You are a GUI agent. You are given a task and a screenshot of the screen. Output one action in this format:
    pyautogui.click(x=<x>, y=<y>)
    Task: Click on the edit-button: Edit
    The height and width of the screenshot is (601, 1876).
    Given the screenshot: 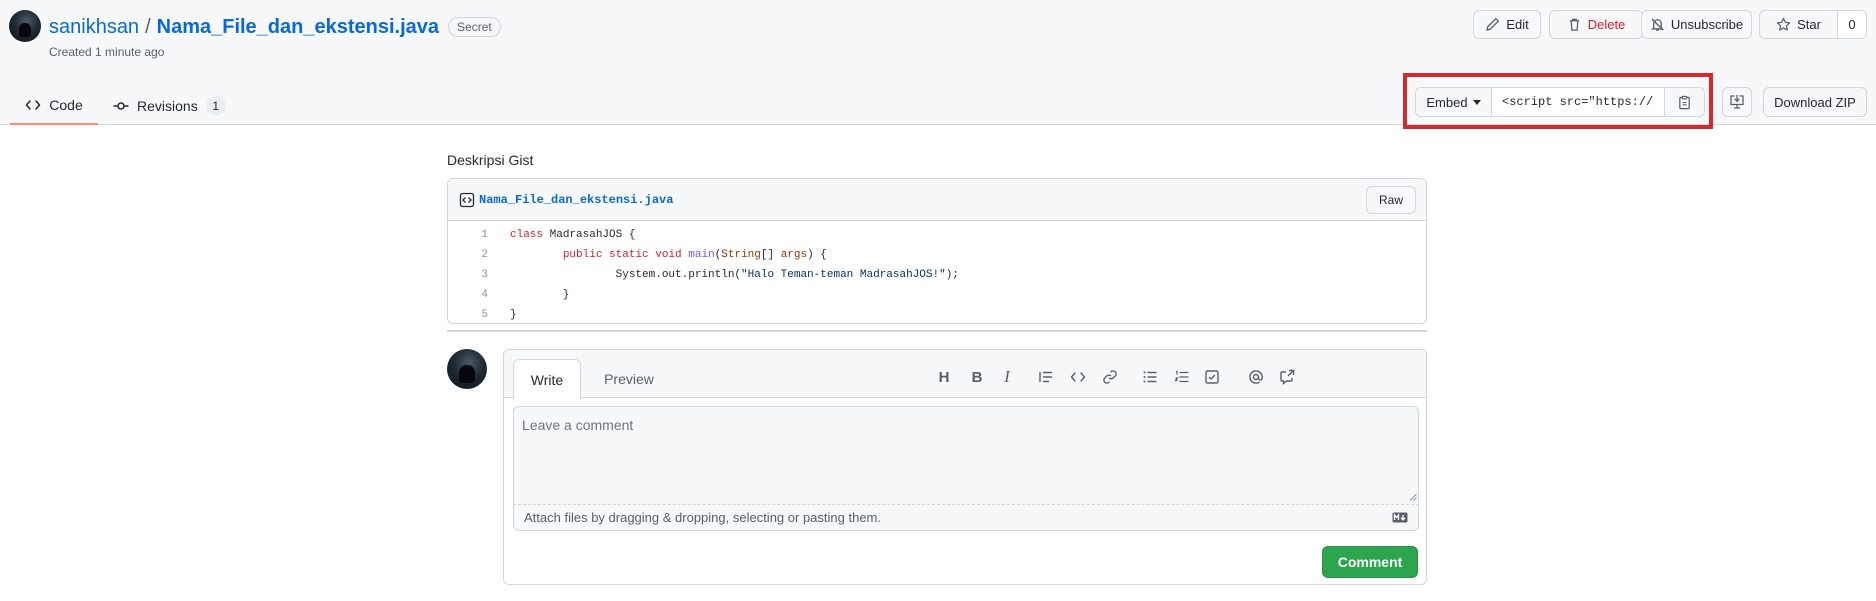 What is the action you would take?
    pyautogui.click(x=1507, y=24)
    